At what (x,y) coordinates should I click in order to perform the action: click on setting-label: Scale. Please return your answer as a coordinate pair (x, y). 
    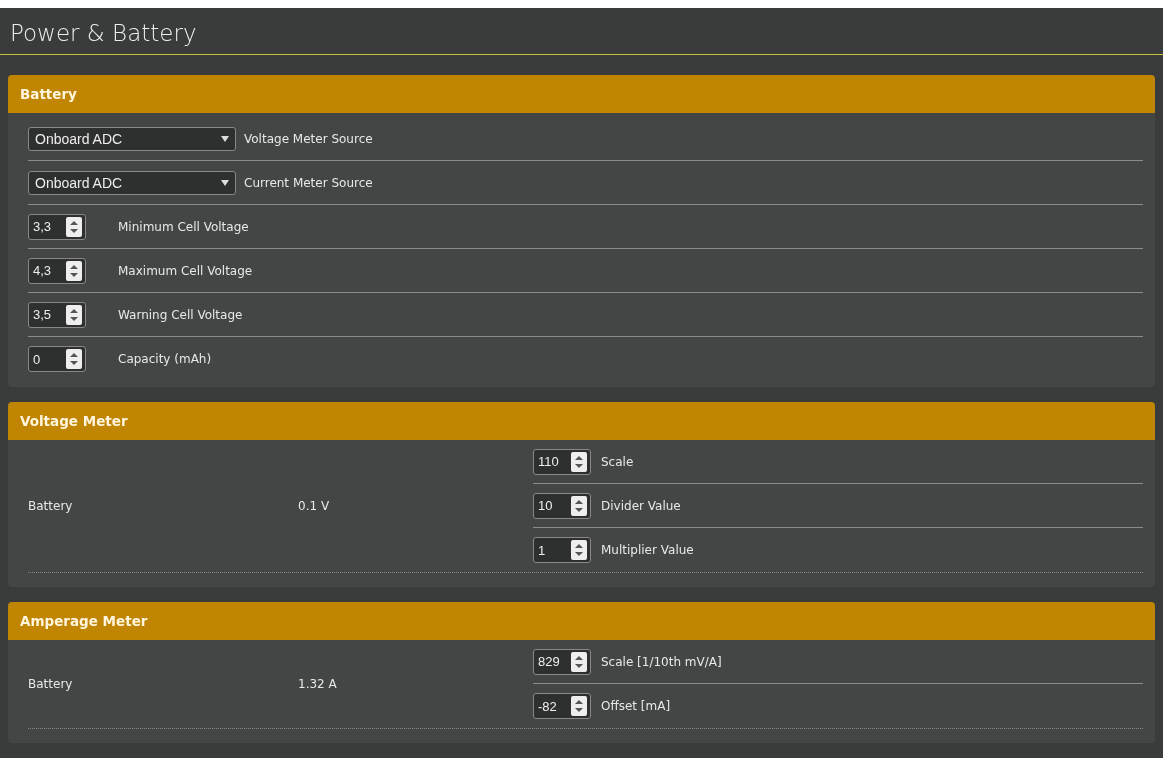
    Looking at the image, I should click on (617, 461).